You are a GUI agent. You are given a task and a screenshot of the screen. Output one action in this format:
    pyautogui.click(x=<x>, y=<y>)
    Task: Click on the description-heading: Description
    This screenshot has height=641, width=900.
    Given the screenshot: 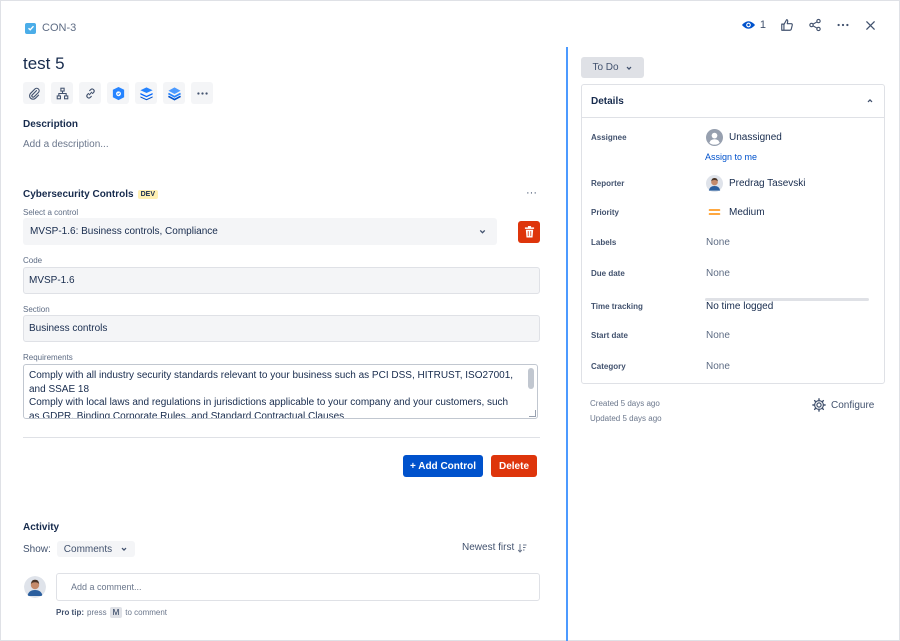 What is the action you would take?
    pyautogui.click(x=51, y=124)
    